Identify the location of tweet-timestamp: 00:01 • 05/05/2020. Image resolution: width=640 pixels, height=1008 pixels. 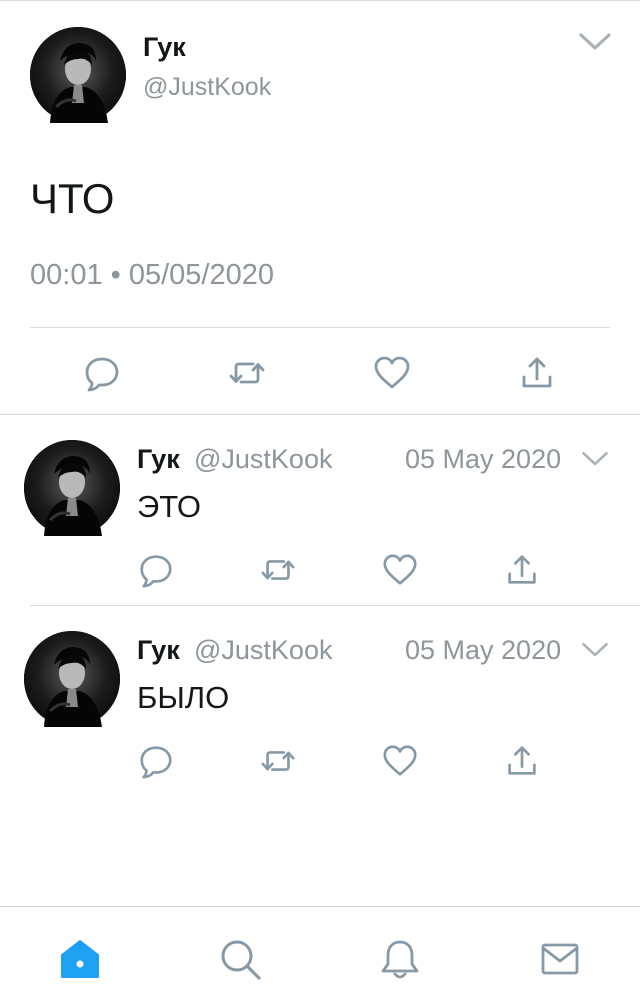
(152, 275).